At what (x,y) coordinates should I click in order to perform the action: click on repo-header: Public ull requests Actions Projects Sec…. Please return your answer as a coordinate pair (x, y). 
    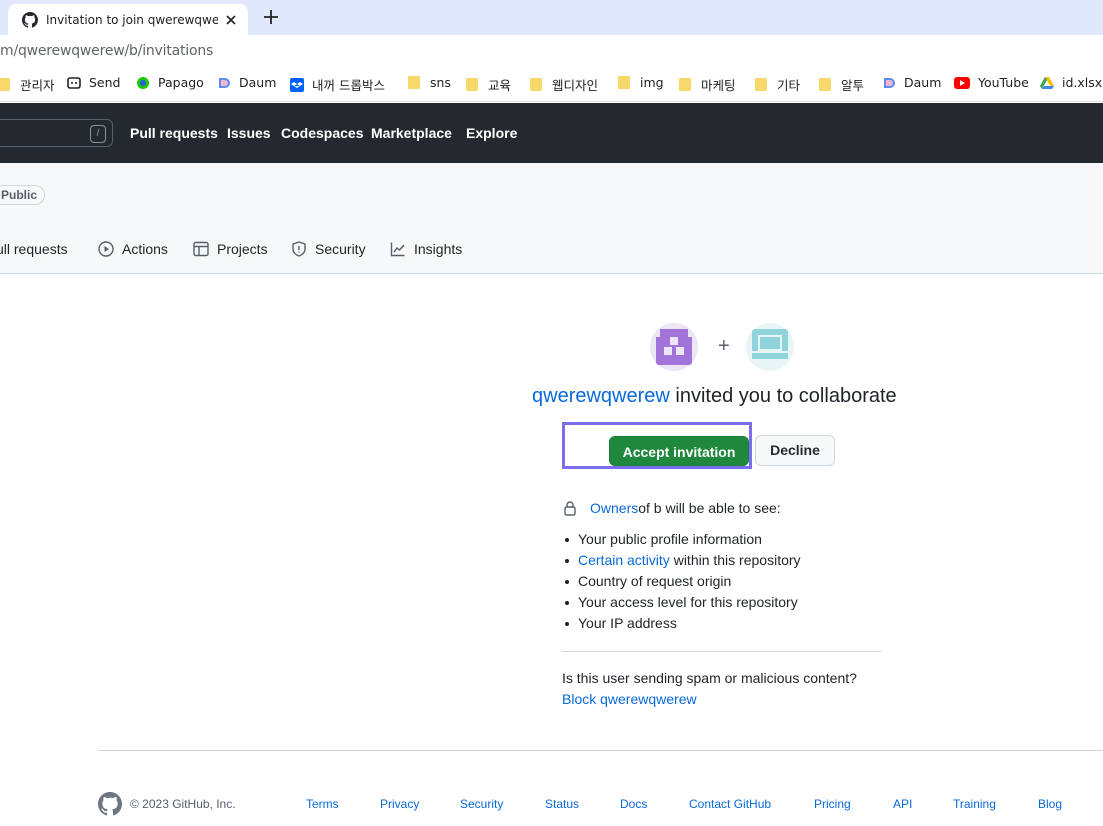
    Looking at the image, I should click on (551, 218).